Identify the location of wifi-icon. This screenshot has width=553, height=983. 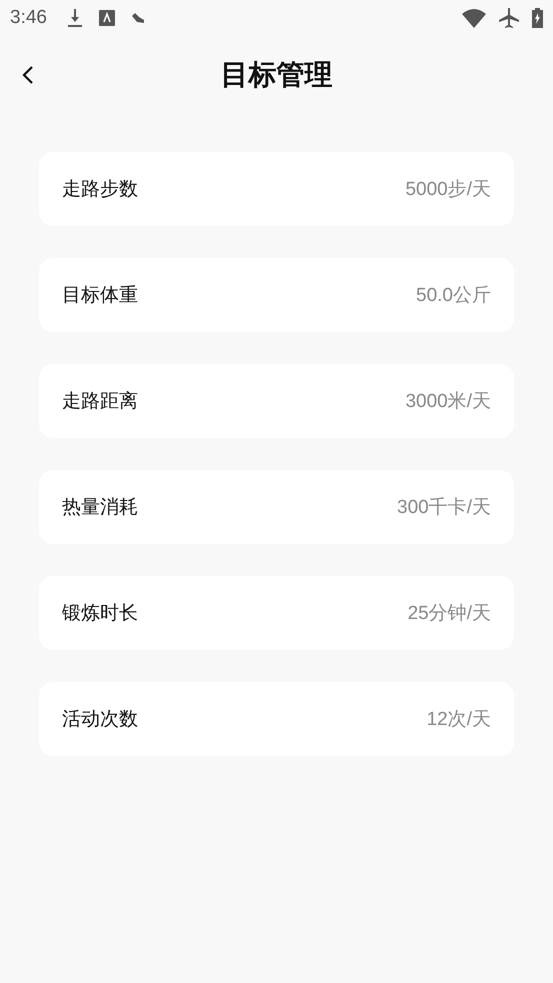
(474, 18).